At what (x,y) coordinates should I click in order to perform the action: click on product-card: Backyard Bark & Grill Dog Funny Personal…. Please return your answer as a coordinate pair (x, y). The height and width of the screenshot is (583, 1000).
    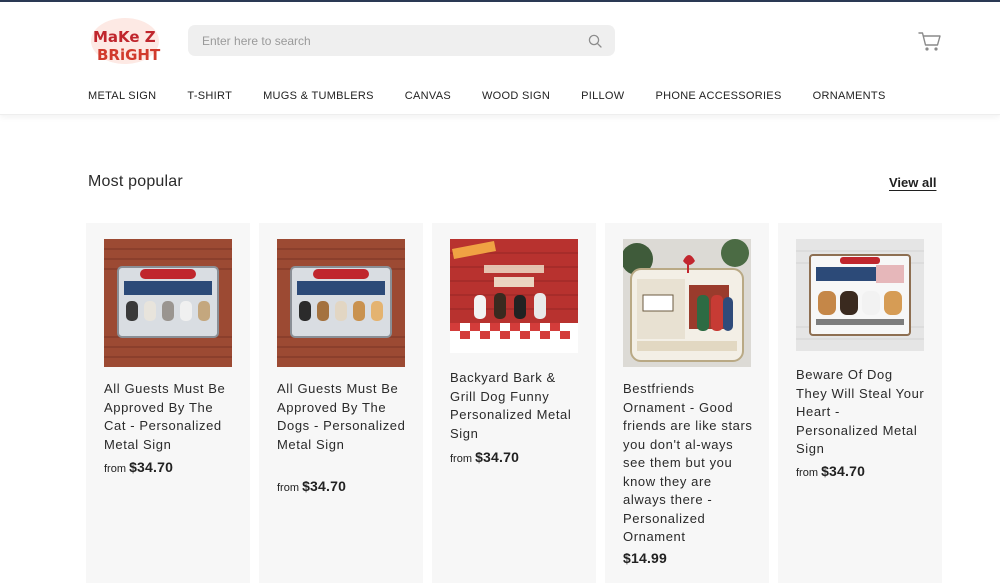
    Looking at the image, I should click on (514, 403).